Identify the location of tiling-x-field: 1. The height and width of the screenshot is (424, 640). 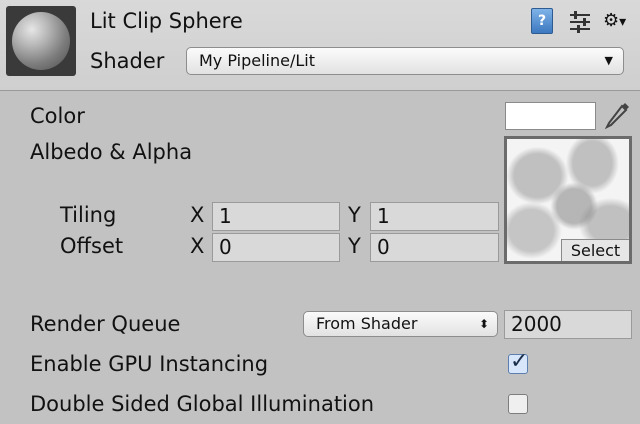
(276, 216).